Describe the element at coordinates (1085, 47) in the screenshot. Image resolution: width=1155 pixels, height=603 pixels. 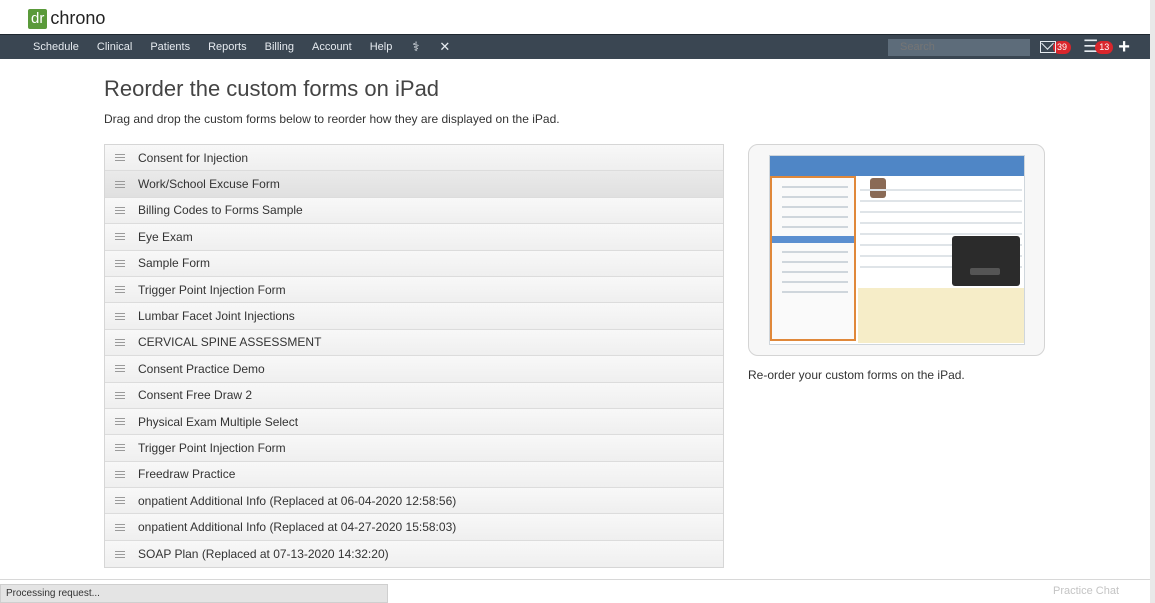
I see `header-actions: 39 ☰ 13 +` at that location.